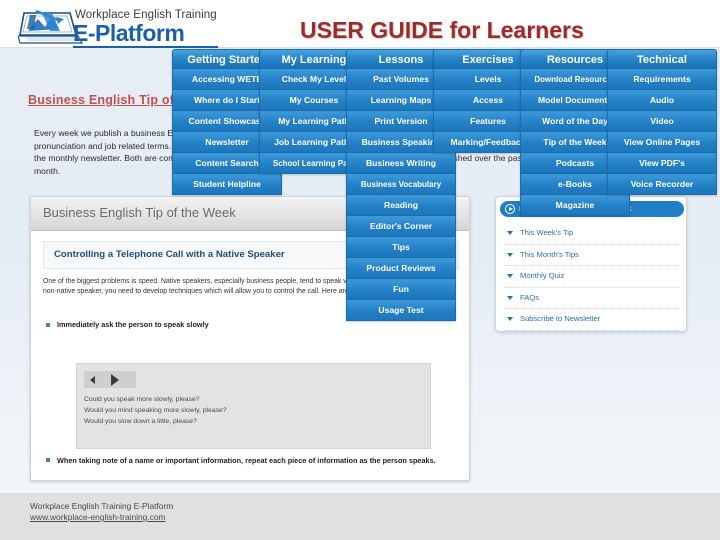  I want to click on list-item-label: This Week's Tip, so click(547, 232).